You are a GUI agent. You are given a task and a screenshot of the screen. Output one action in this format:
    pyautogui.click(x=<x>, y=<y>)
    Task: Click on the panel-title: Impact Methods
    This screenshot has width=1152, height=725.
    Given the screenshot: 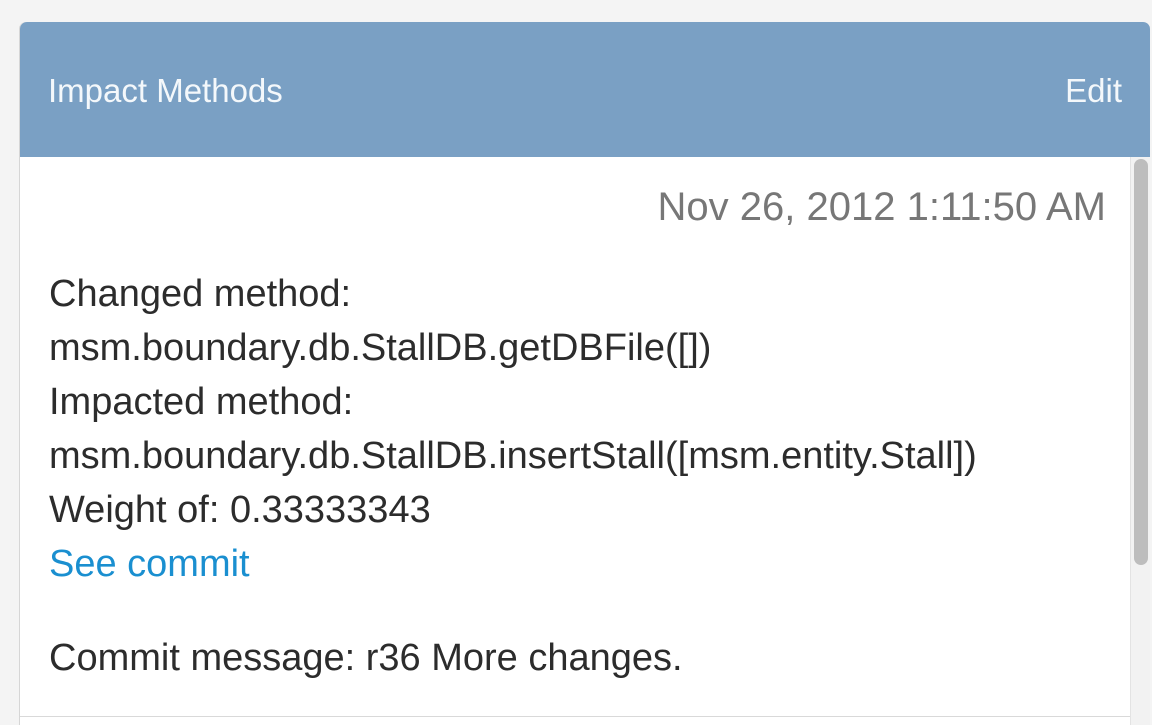 What is the action you would take?
    pyautogui.click(x=165, y=90)
    